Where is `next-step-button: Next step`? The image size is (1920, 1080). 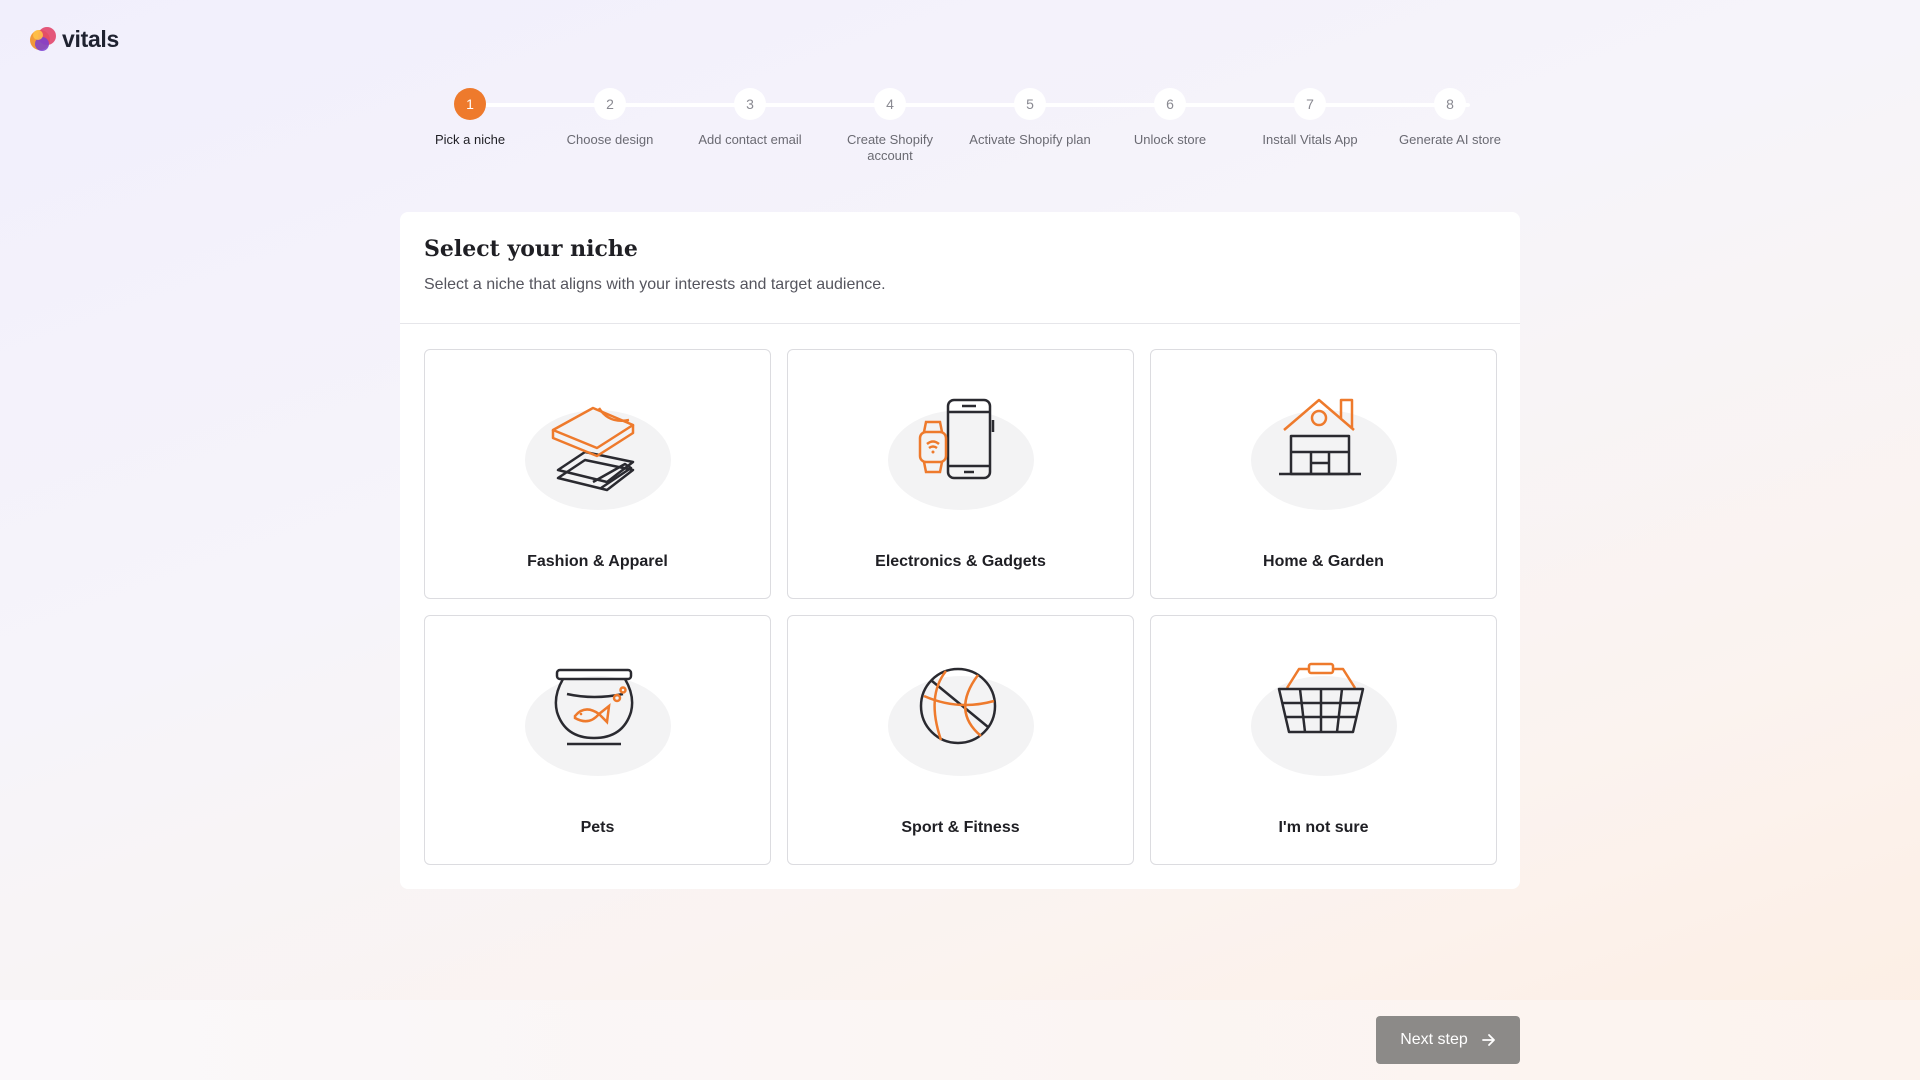
next-step-button: Next step is located at coordinates (1448, 1040).